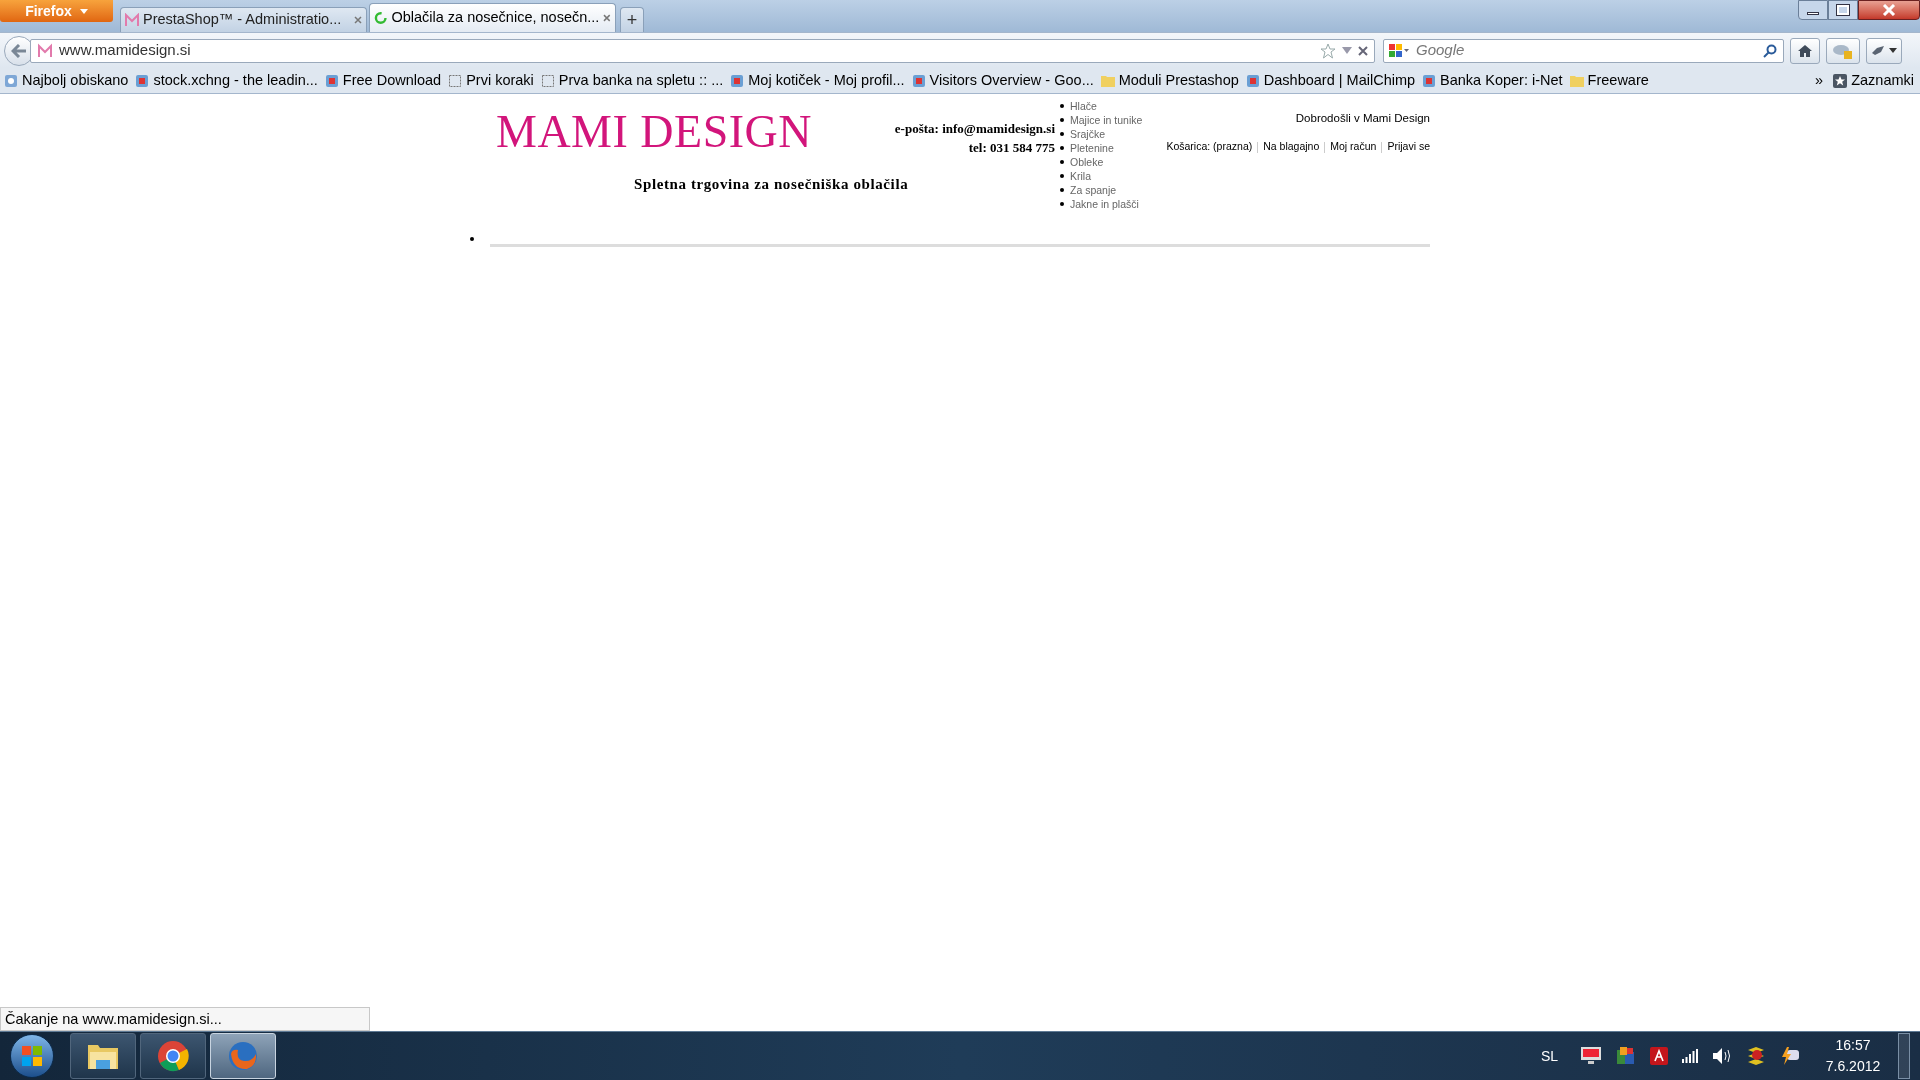 The width and height of the screenshot is (1920, 1080). I want to click on action-center-icon, so click(1790, 1056).